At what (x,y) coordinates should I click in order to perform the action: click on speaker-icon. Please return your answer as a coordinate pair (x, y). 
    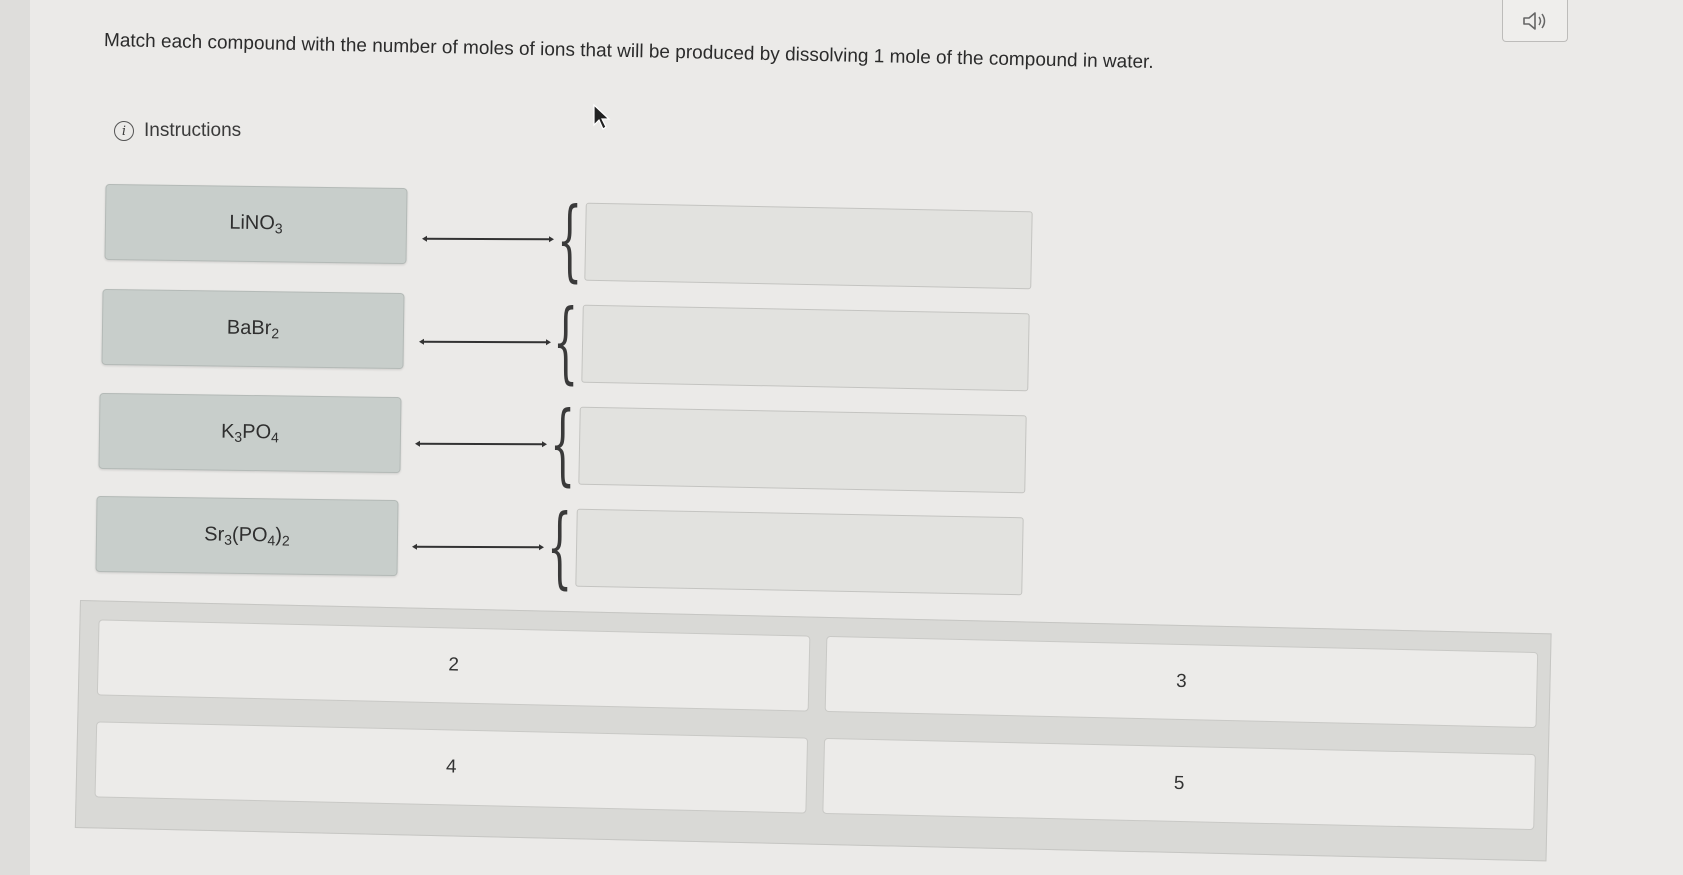
    Looking at the image, I should click on (1534, 20).